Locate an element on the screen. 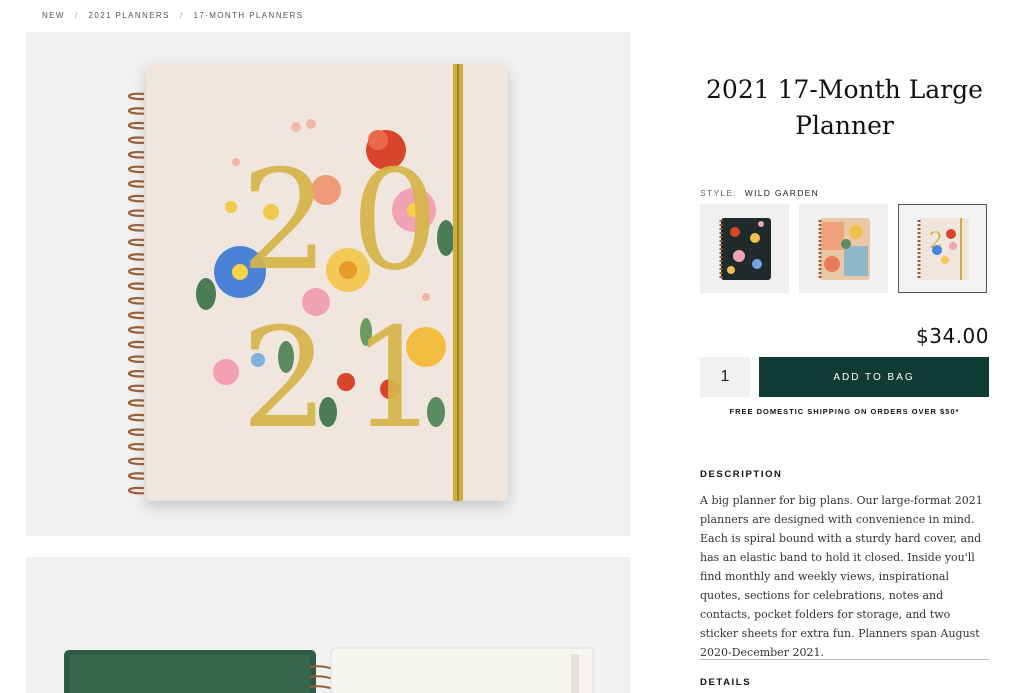 The height and width of the screenshot is (693, 1024). product-image-secondary is located at coordinates (328, 625).